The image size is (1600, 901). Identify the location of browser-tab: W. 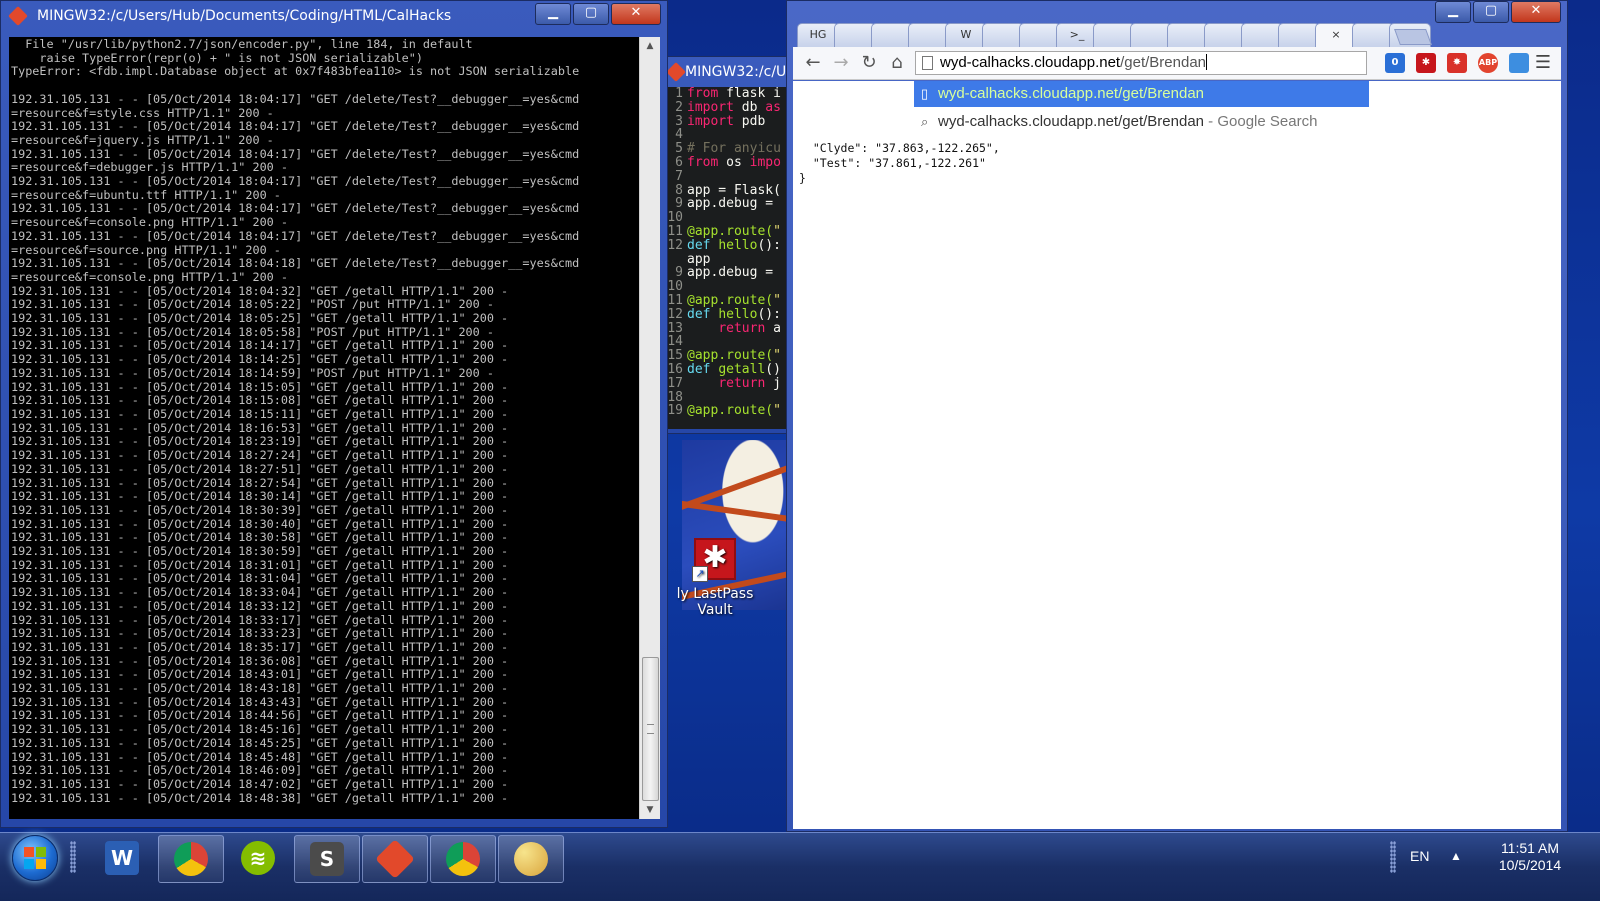
(966, 35).